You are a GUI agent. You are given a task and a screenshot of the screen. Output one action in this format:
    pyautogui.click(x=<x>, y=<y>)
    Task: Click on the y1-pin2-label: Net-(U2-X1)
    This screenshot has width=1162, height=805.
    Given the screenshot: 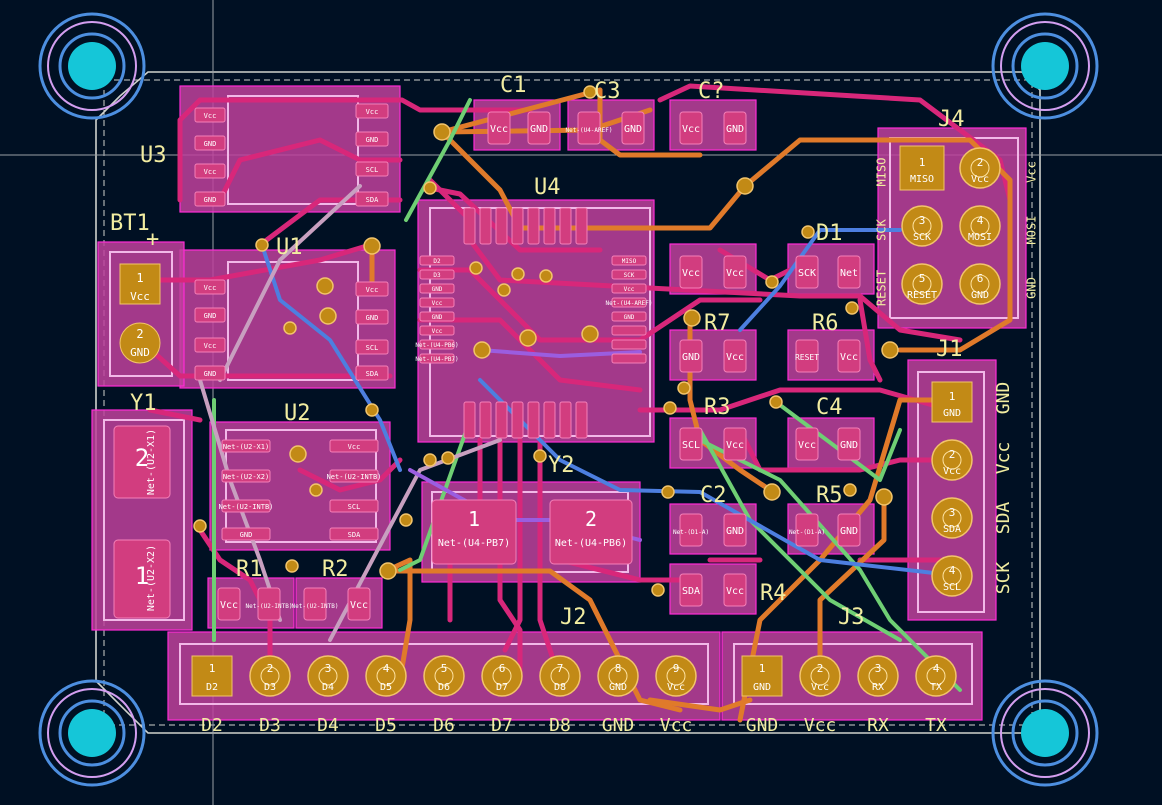 What is the action you would take?
    pyautogui.click(x=151, y=462)
    